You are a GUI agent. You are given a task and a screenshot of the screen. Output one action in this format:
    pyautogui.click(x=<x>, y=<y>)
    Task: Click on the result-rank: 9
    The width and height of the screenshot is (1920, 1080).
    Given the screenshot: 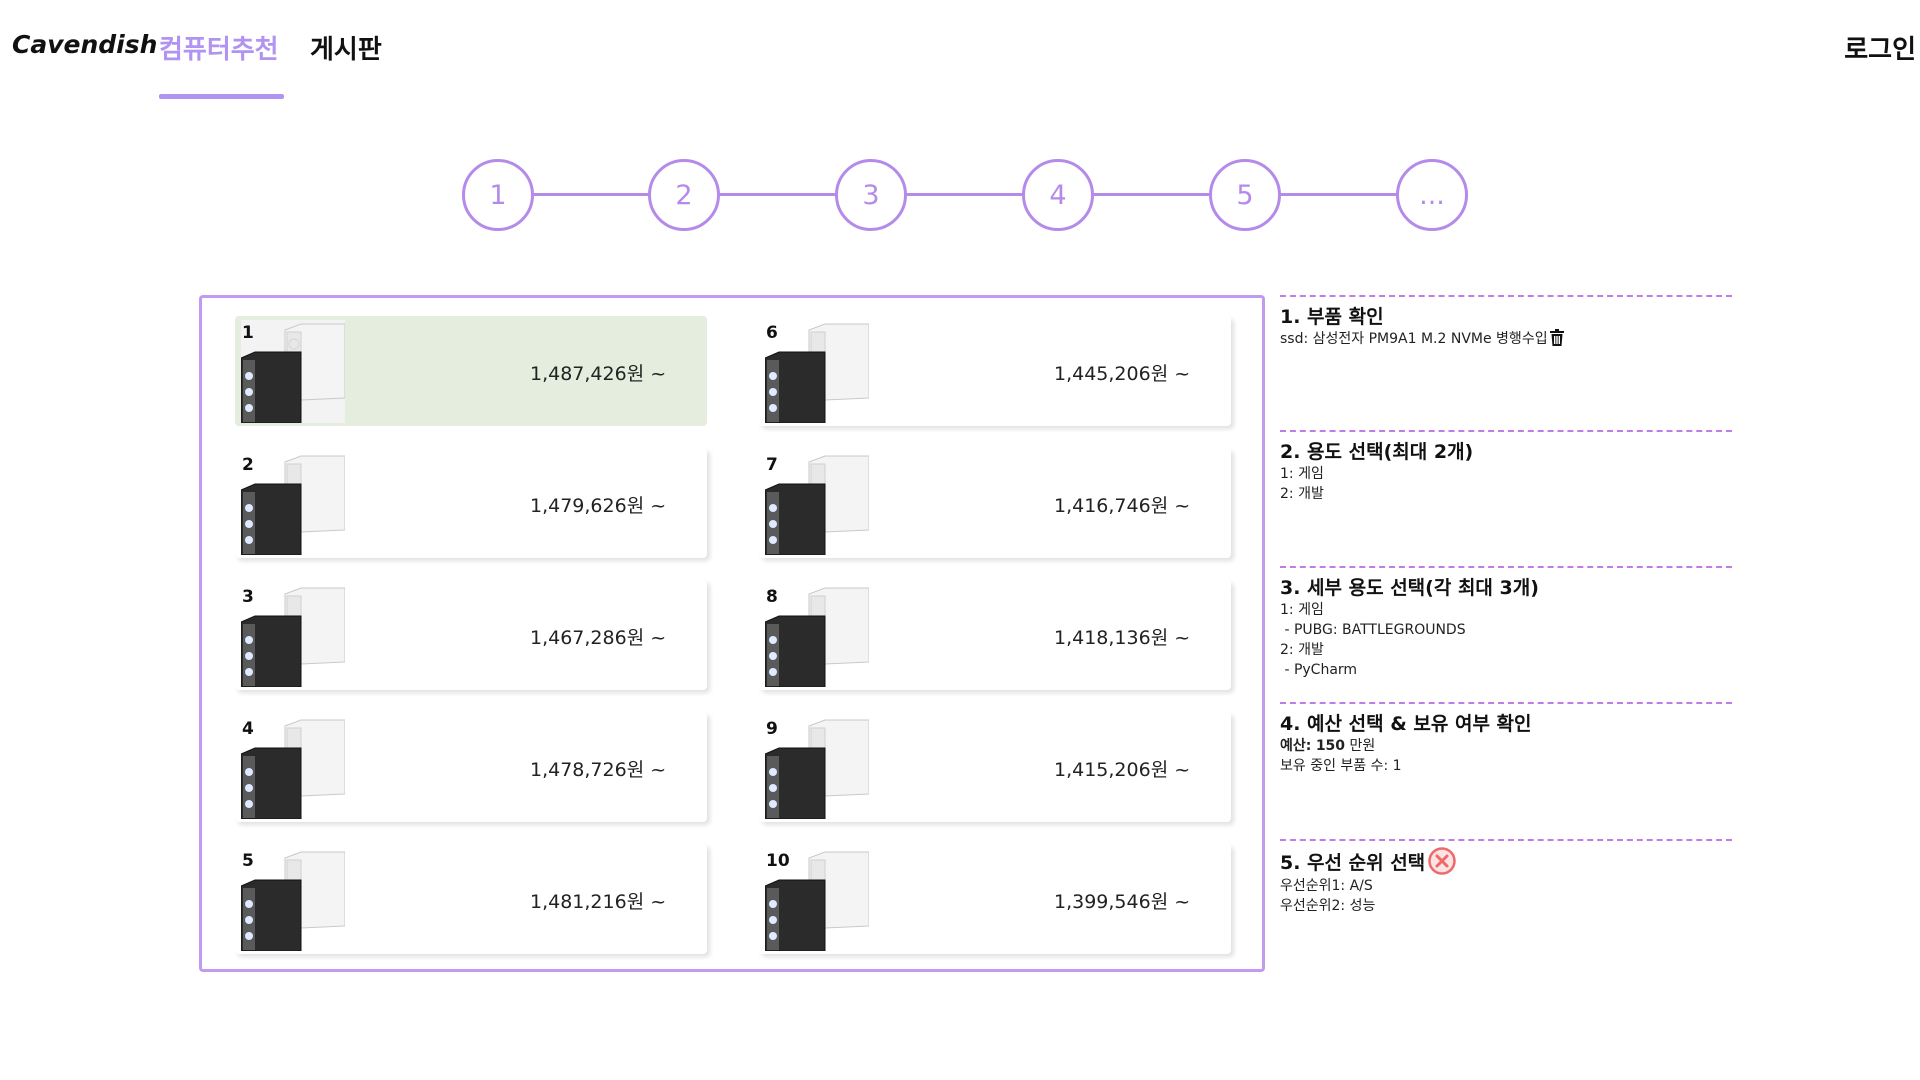 What is the action you would take?
    pyautogui.click(x=772, y=729)
    